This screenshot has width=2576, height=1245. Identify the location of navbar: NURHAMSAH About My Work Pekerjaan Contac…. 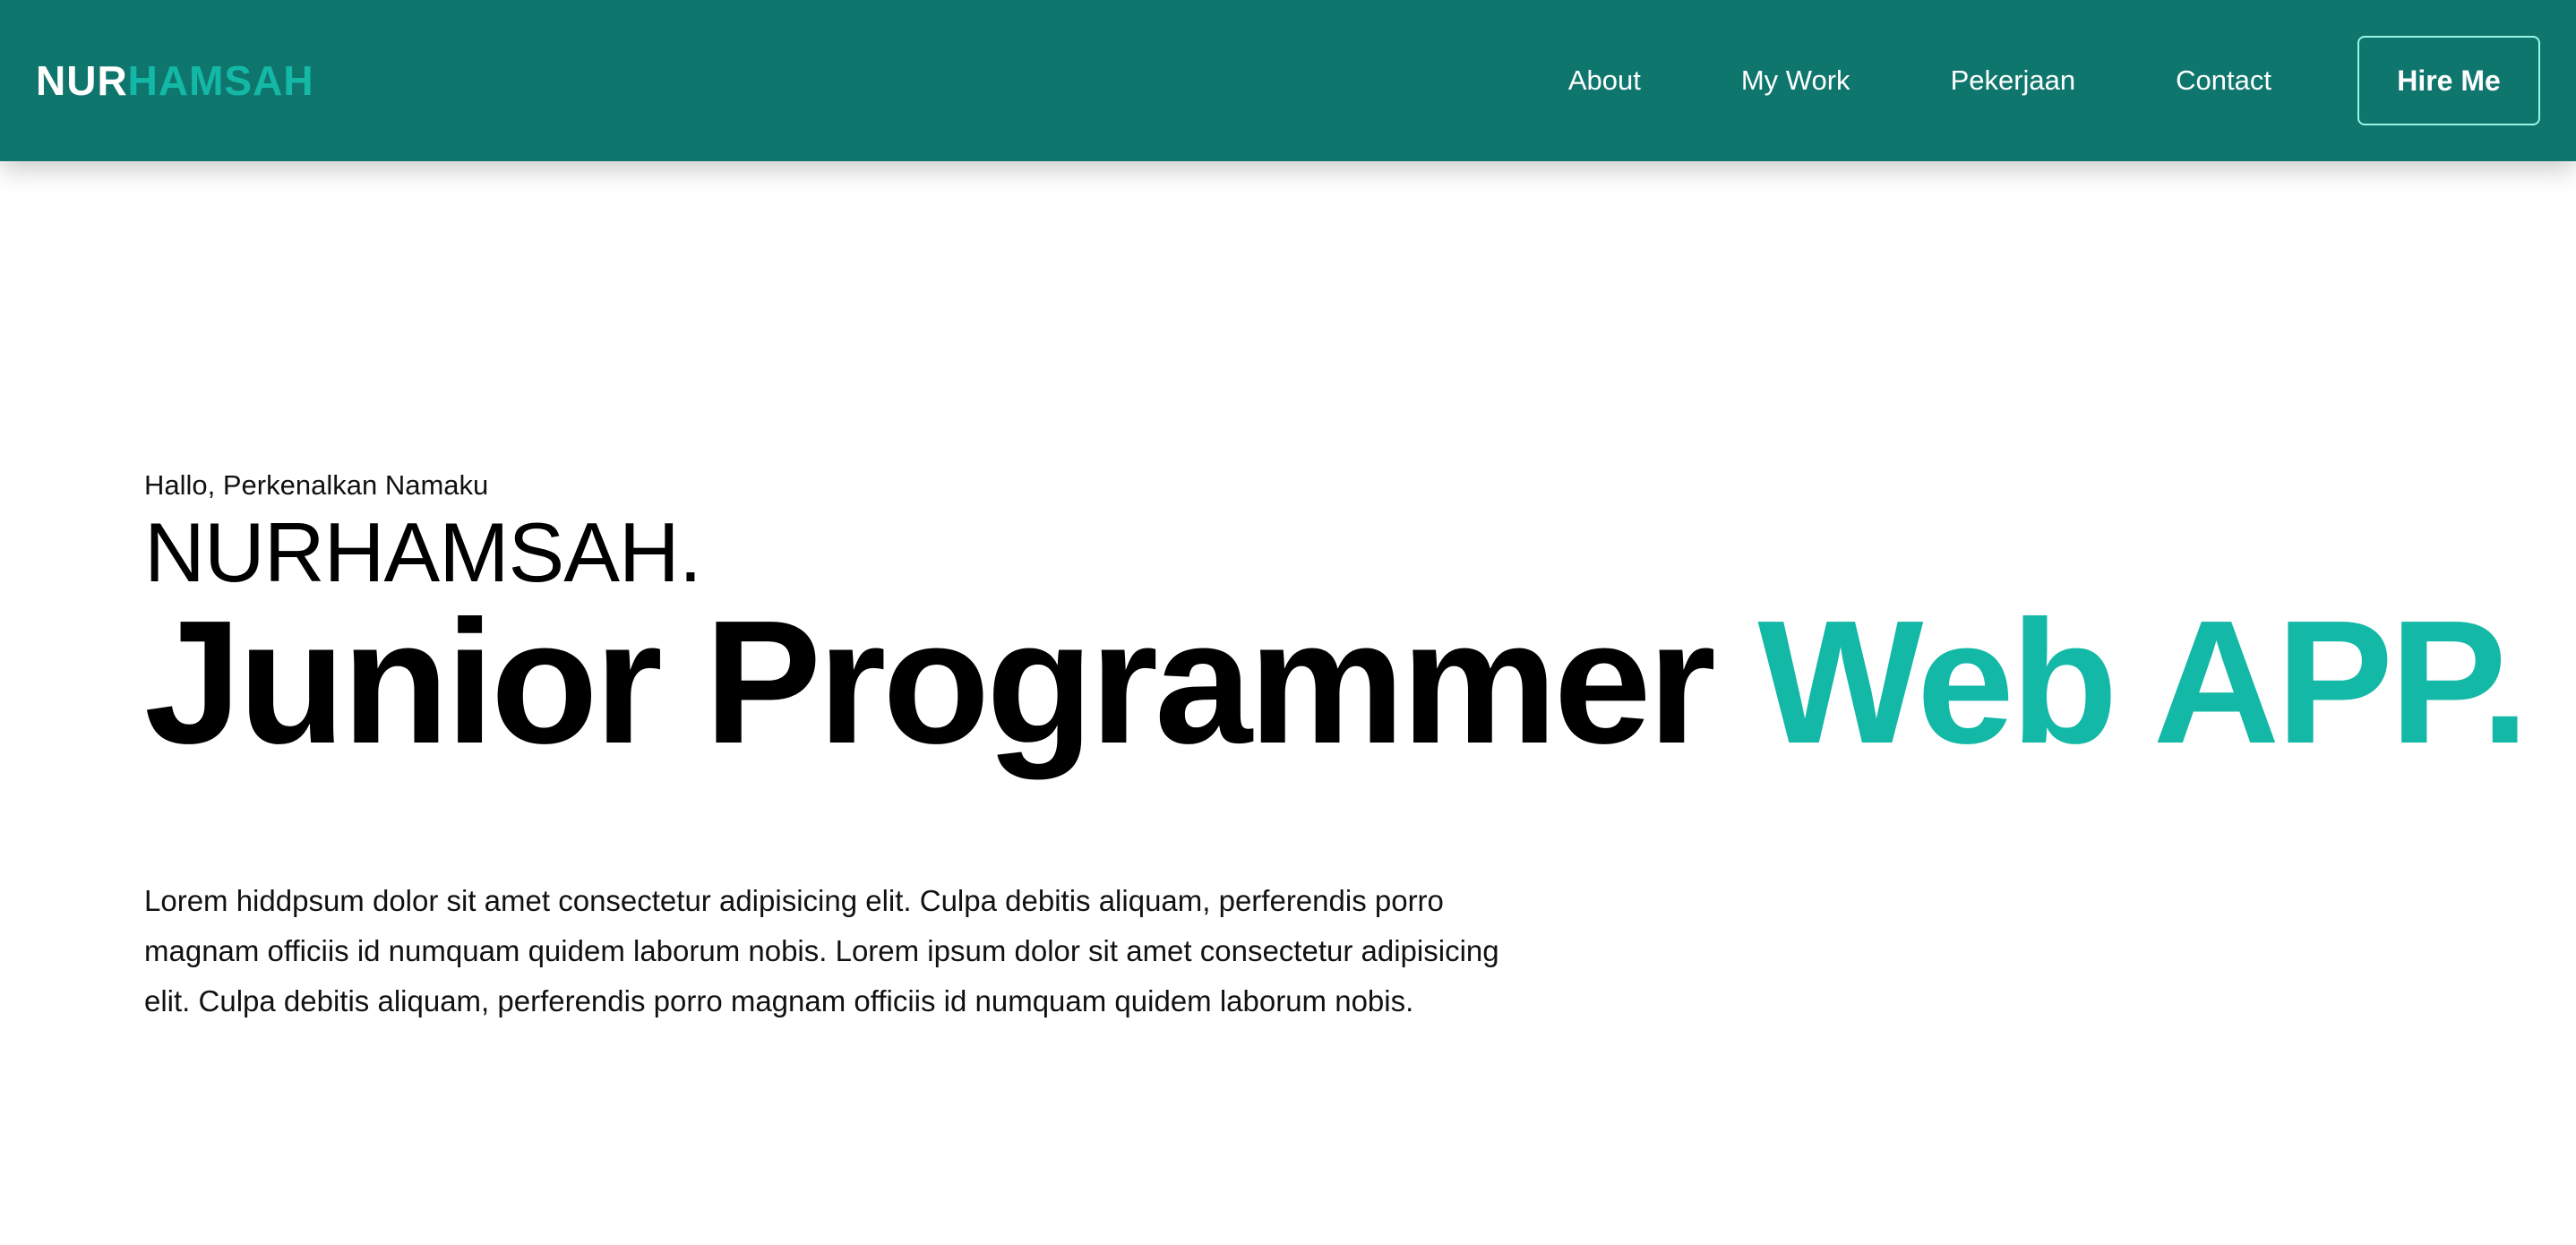
(1288, 80).